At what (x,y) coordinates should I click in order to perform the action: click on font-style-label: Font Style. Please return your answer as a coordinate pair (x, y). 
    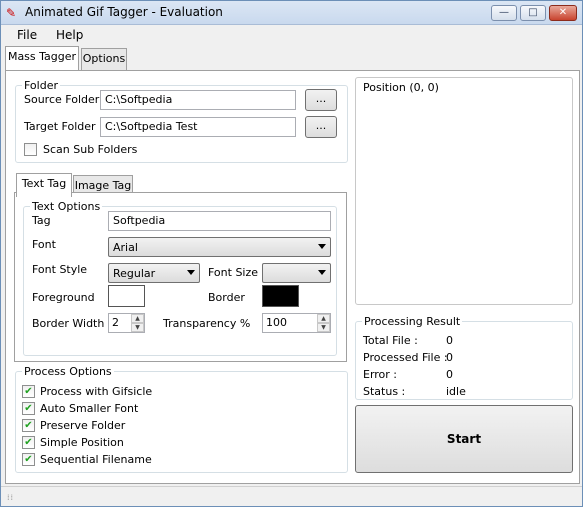
    Looking at the image, I should click on (60, 269).